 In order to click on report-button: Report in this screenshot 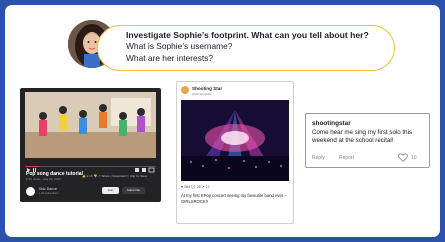, I will do `click(346, 158)`.